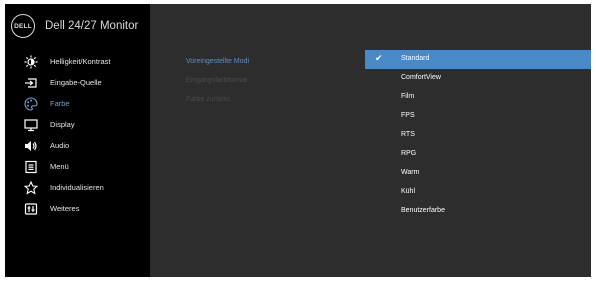 This screenshot has width=596, height=281. What do you see at coordinates (217, 67) in the screenshot?
I see `submenu-item-preset-modes: Voreingestellte Modi` at bounding box center [217, 67].